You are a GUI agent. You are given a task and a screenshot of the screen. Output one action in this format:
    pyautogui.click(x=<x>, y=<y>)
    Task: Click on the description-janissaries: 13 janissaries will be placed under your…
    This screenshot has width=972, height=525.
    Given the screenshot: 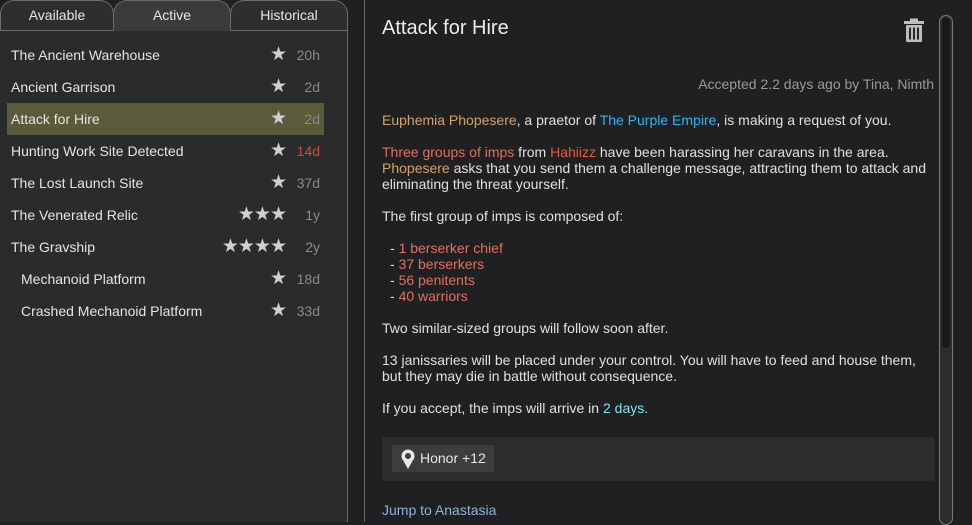 What is the action you would take?
    pyautogui.click(x=649, y=368)
    